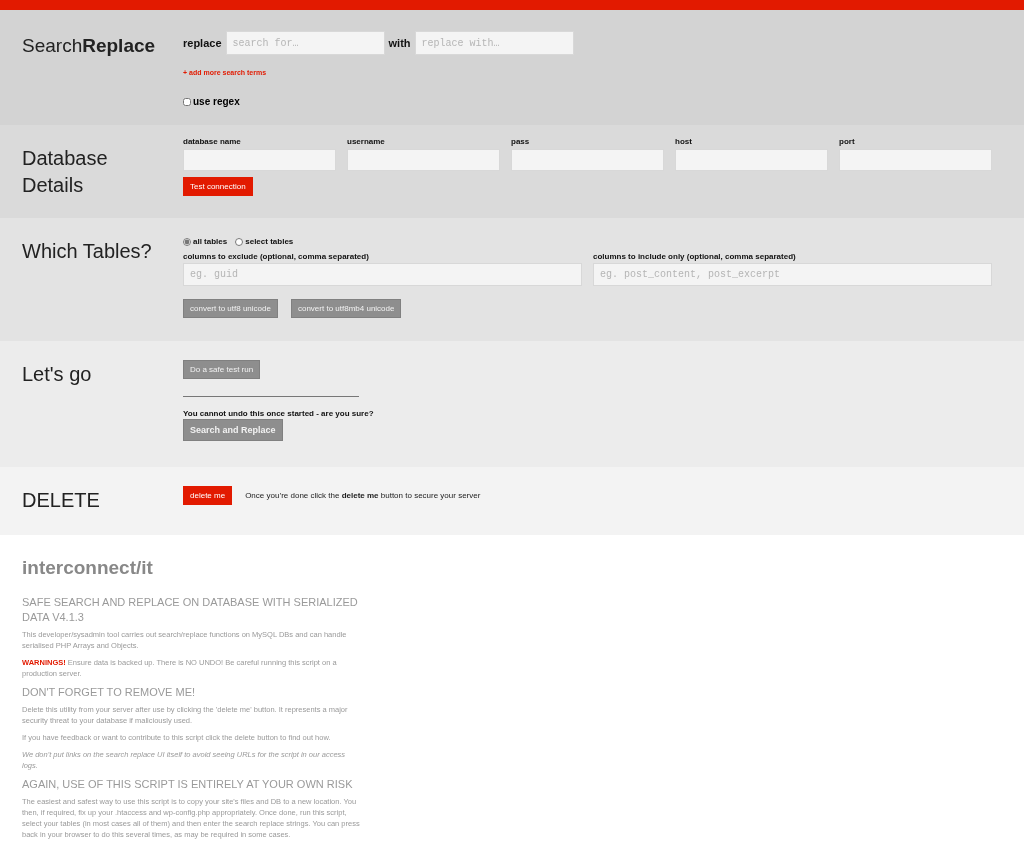 The image size is (1024, 858). What do you see at coordinates (208, 495) in the screenshot?
I see `delete-button: delete me` at bounding box center [208, 495].